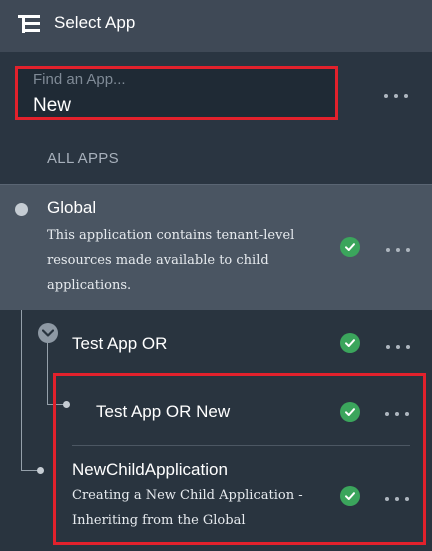 The height and width of the screenshot is (551, 432). Describe the element at coordinates (173, 106) in the screenshot. I see `search-input` at that location.